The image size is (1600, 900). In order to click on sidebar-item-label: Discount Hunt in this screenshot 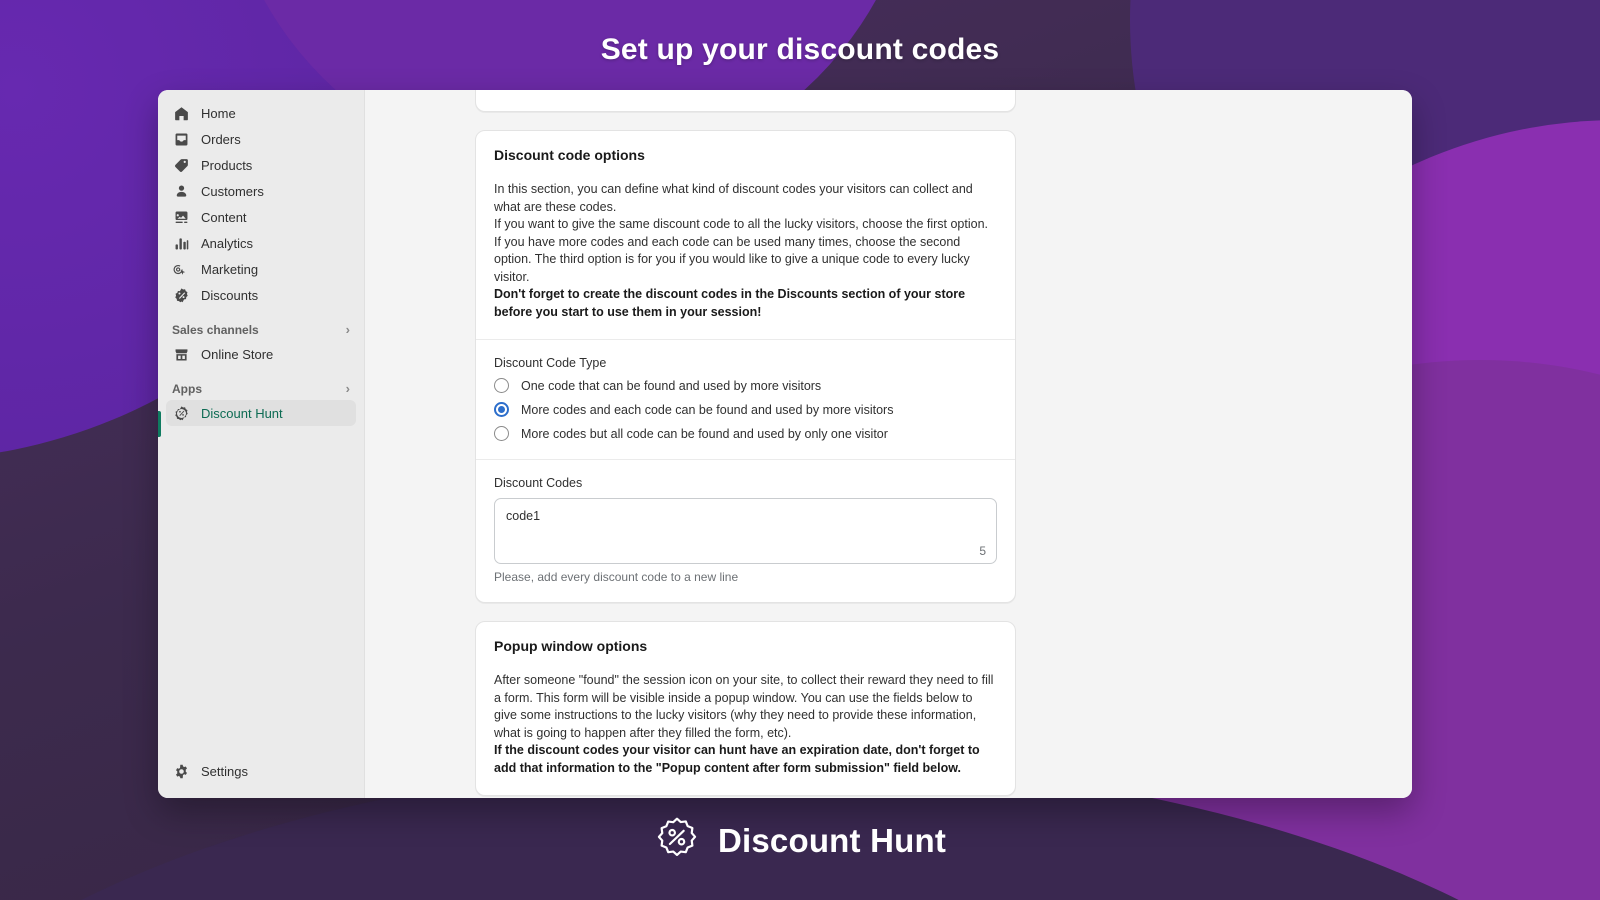, I will do `click(242, 413)`.